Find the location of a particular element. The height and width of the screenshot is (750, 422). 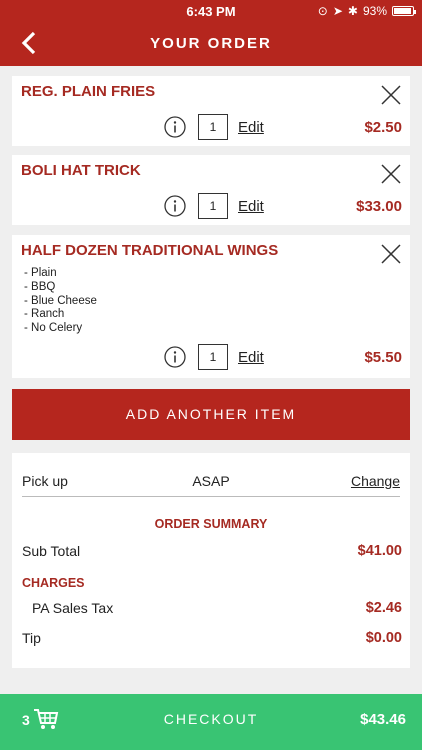

tax-label: PA Sales Tax is located at coordinates (73, 608).